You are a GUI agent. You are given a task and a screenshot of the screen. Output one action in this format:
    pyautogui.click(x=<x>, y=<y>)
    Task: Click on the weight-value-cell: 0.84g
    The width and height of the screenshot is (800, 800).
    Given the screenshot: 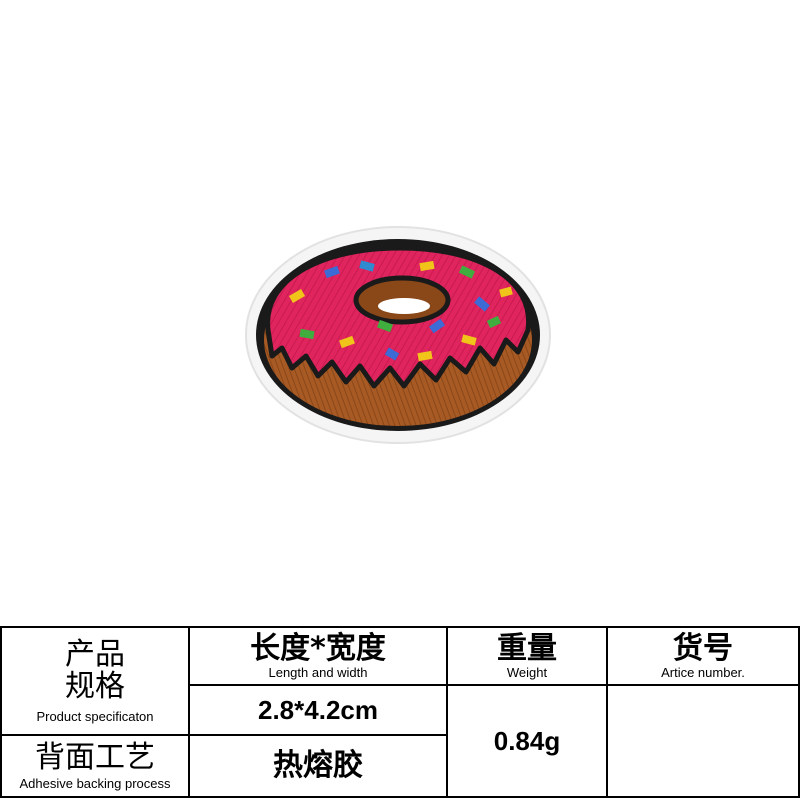 What is the action you would take?
    pyautogui.click(x=527, y=741)
    